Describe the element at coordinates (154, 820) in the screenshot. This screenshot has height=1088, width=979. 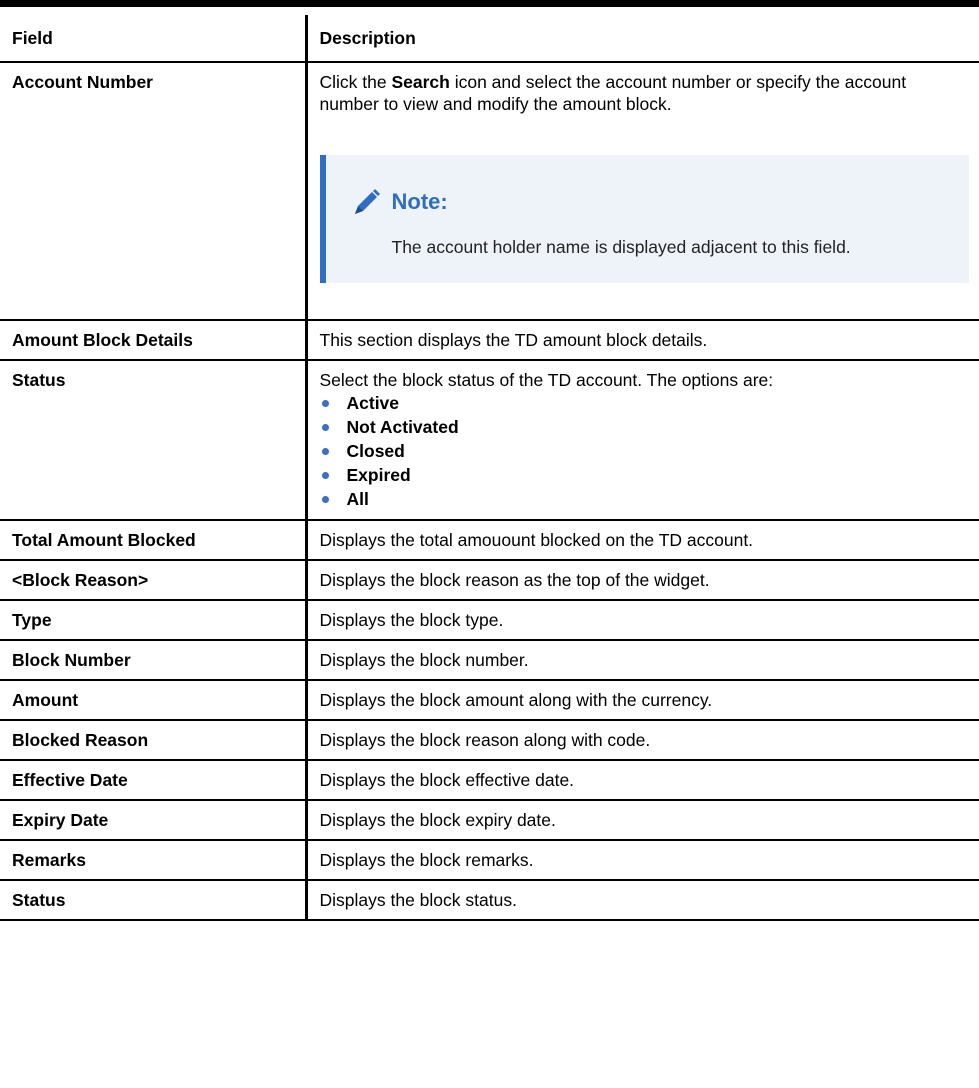
I see `field-name: Expiry Date` at that location.